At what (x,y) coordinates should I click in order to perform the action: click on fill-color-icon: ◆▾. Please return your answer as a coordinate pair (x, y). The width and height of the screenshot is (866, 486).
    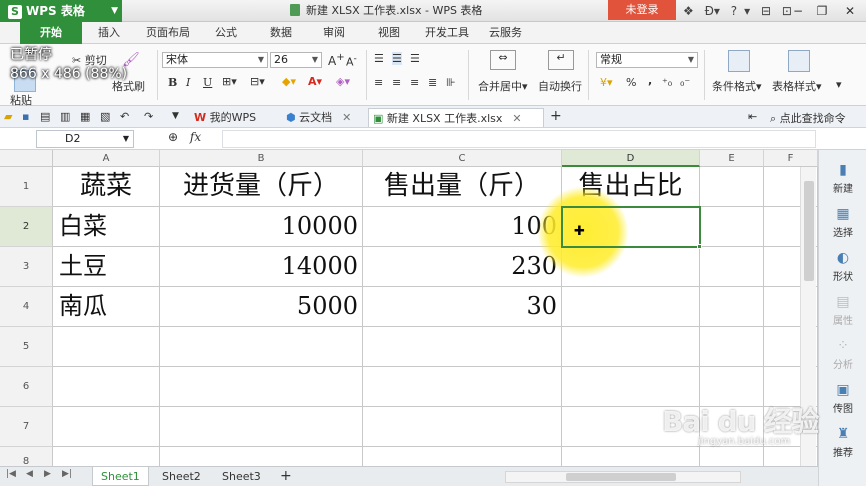
    Looking at the image, I should click on (289, 81).